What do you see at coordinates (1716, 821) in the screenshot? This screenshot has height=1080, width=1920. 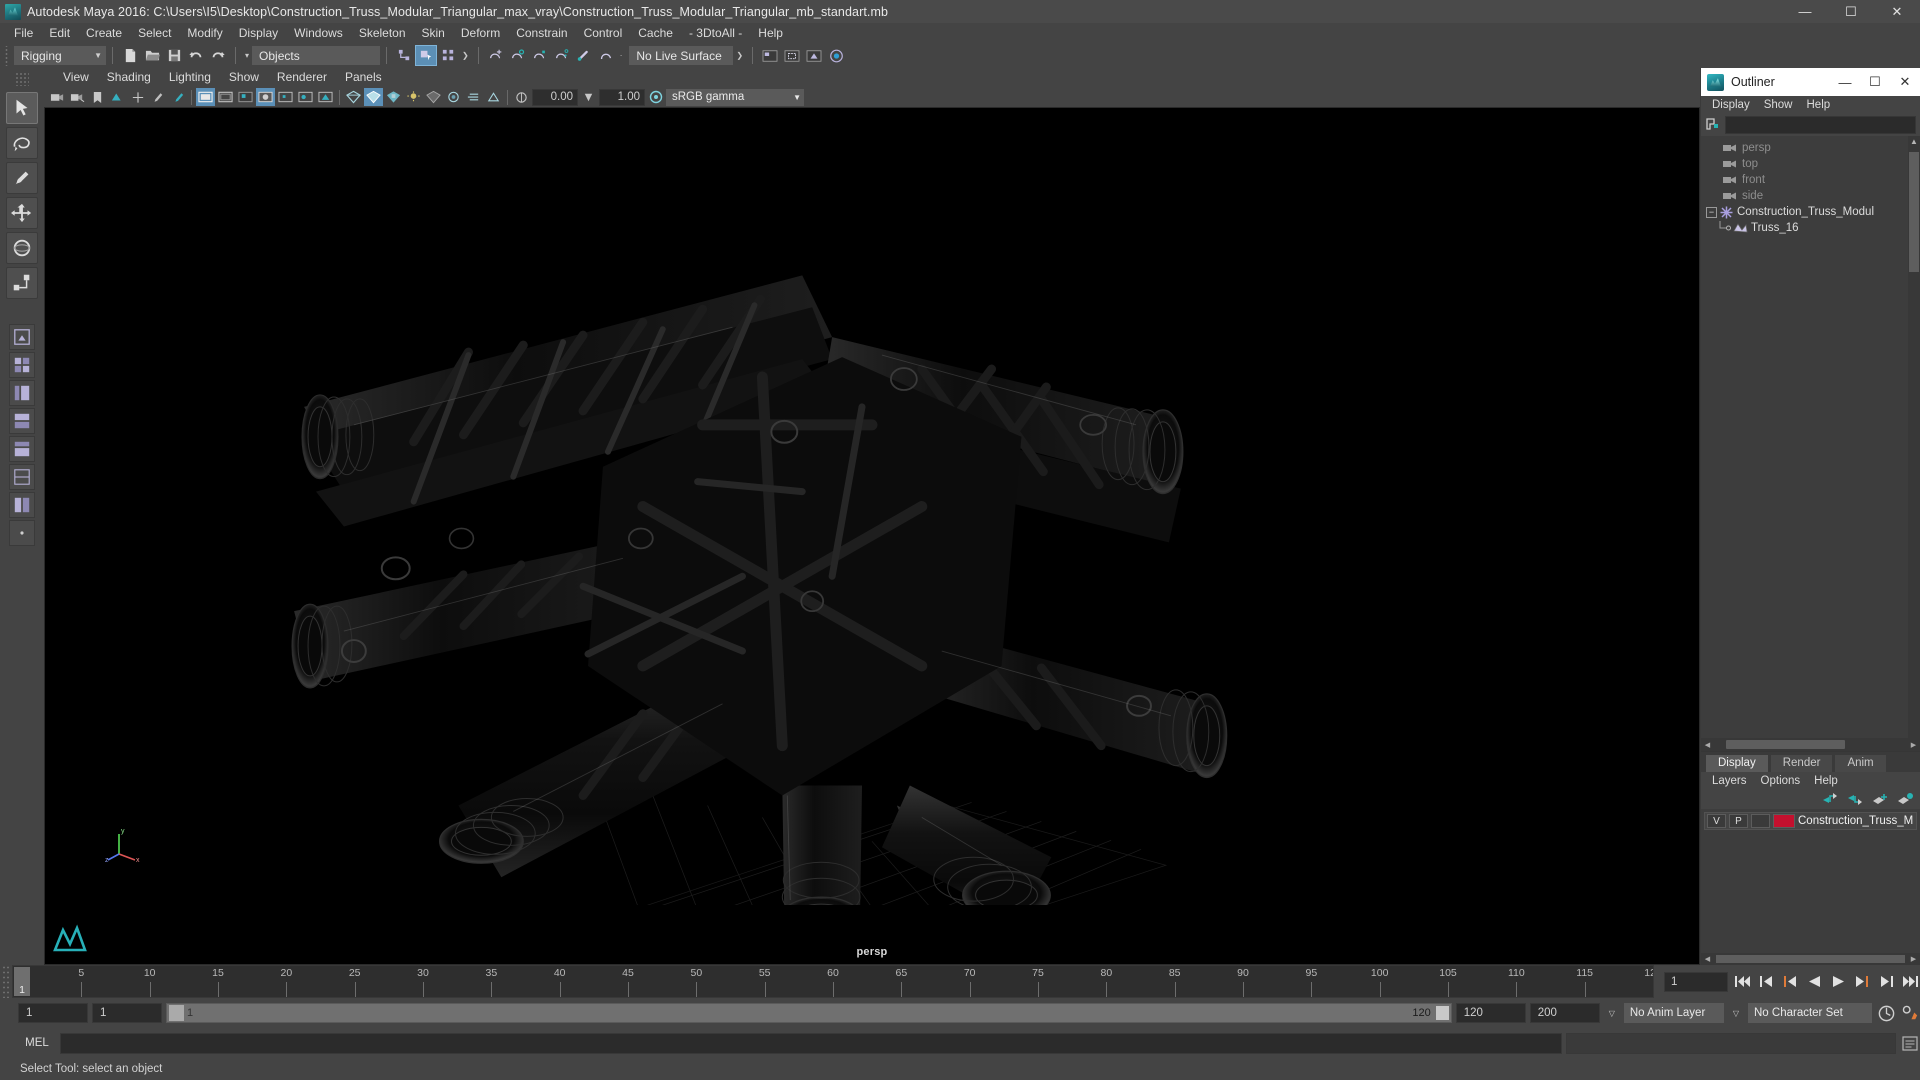 I see `layer-visibility-toggle: V` at bounding box center [1716, 821].